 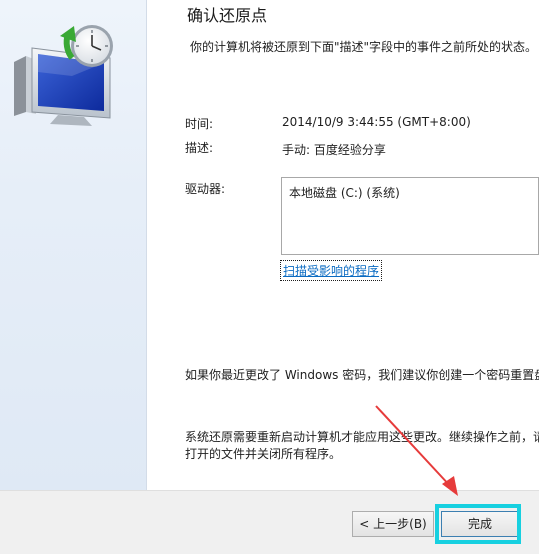 I want to click on system-restore-icon, so click(x=63, y=75).